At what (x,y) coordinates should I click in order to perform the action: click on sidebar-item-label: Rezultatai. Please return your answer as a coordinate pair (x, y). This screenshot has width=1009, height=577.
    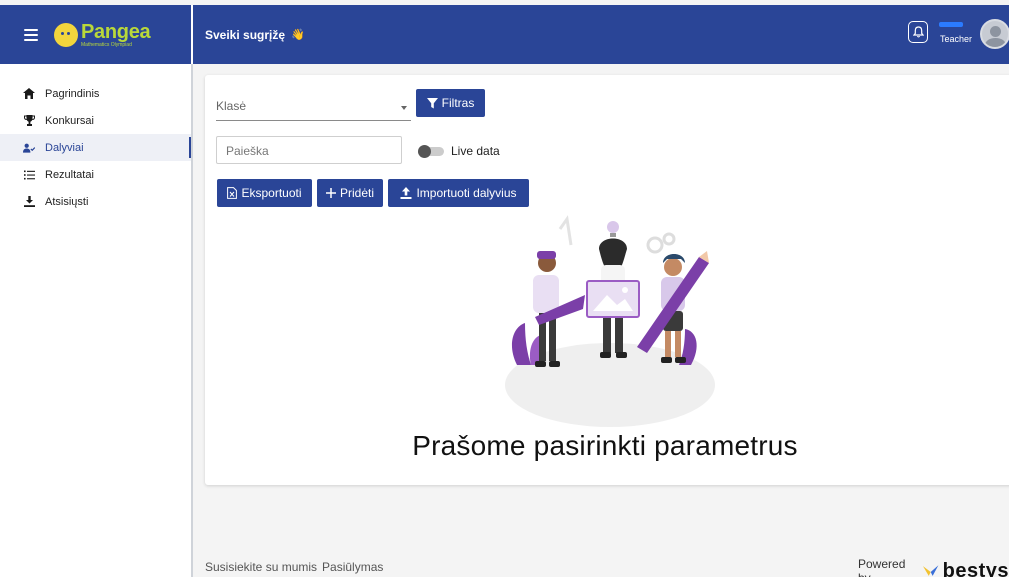
    Looking at the image, I should click on (69, 174).